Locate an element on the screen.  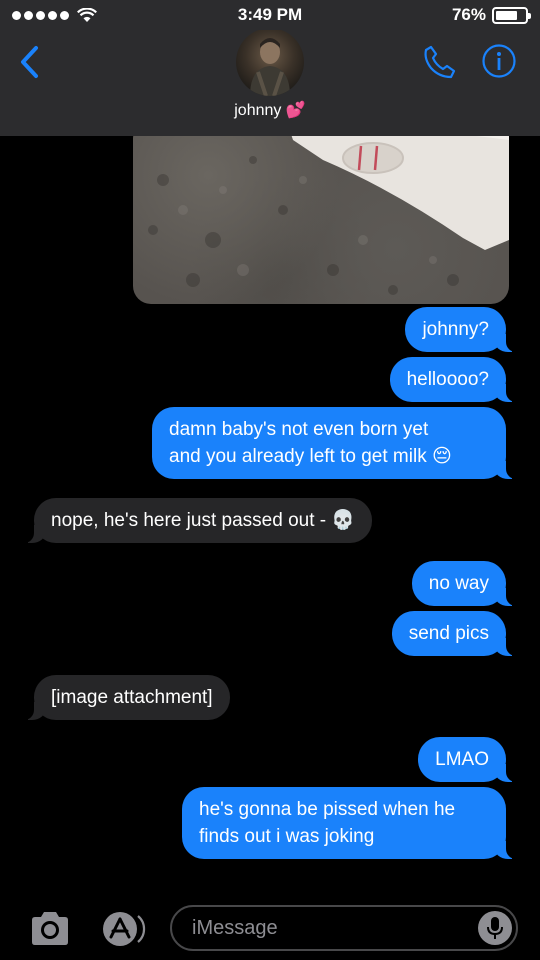
message-sent: no way is located at coordinates (465, 583).